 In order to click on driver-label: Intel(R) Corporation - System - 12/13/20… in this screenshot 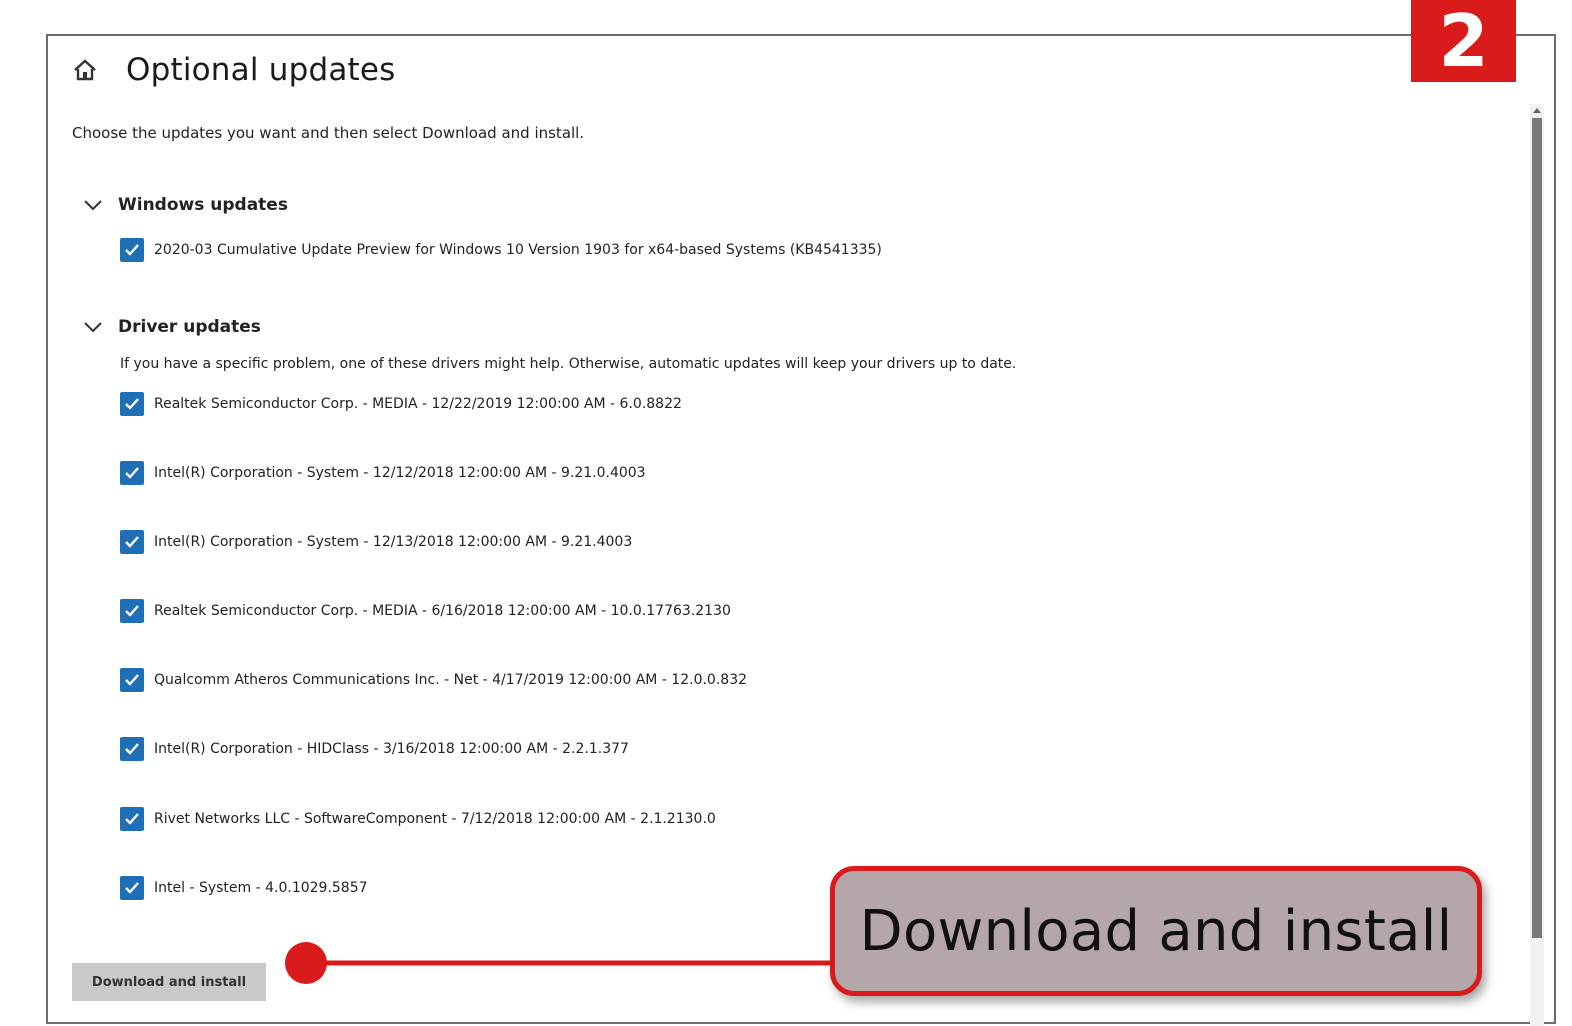, I will do `click(393, 542)`.